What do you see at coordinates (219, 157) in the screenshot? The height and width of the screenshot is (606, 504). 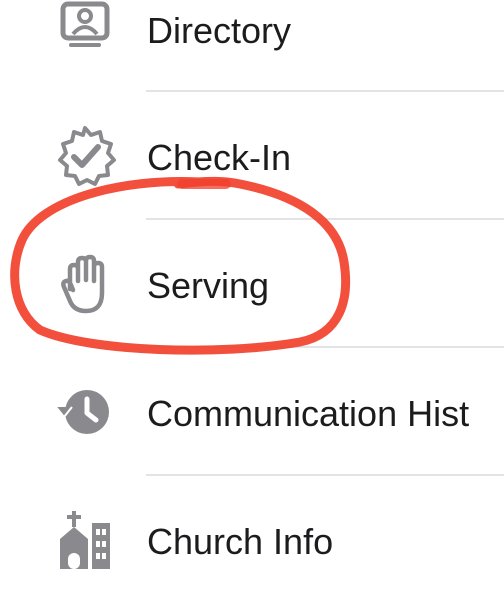 I see `menu-item-check-in-label: Check-In` at bounding box center [219, 157].